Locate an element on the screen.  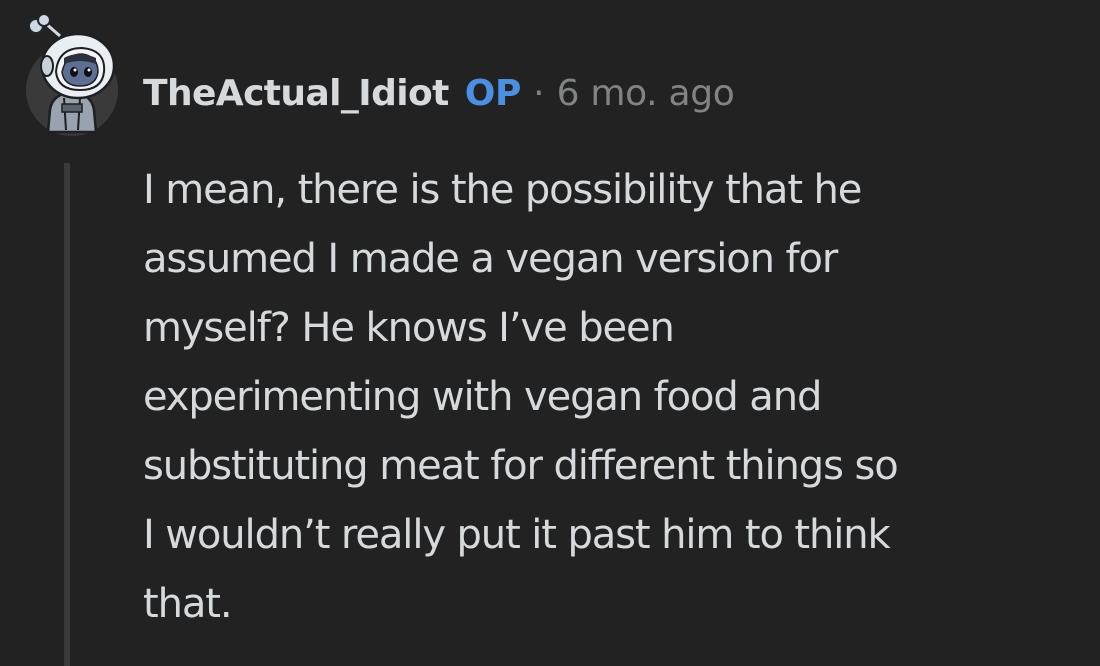
comment-body-line: I mean, there is the possibility that he is located at coordinates (502, 190).